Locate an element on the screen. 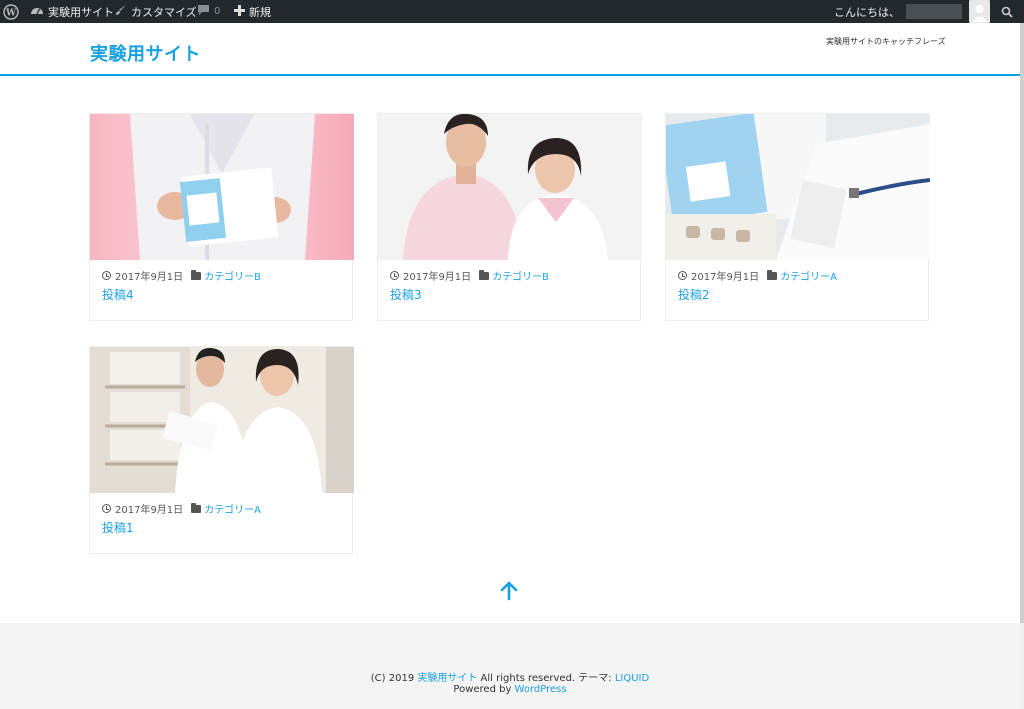 The image size is (1024, 709). post-title-link: 投稿4 is located at coordinates (118, 294).